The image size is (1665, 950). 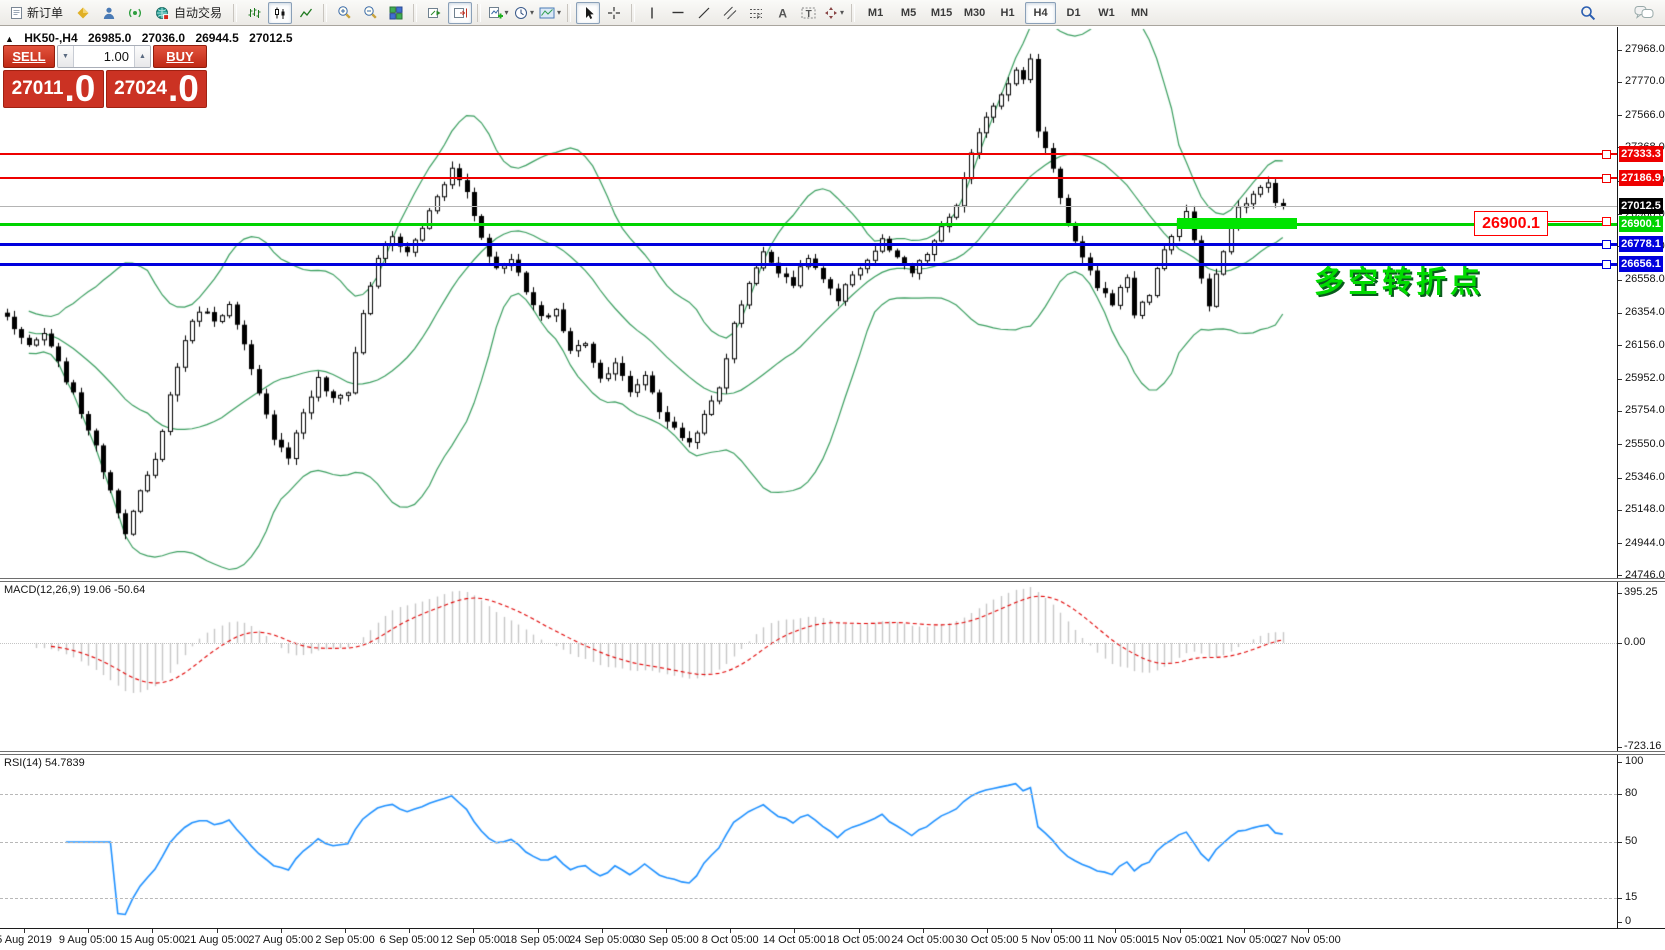 What do you see at coordinates (1606, 221) in the screenshot?
I see `callout-anchor-marker` at bounding box center [1606, 221].